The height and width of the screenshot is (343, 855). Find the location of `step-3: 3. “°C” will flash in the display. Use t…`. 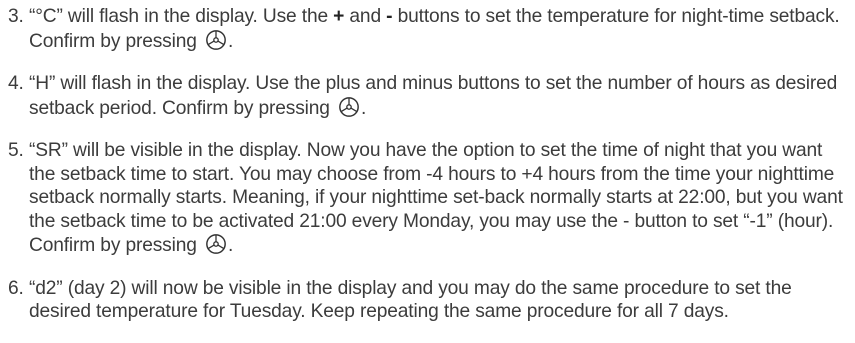

step-3: 3. “°C” will flash in the display. Use t… is located at coordinates (428, 29).